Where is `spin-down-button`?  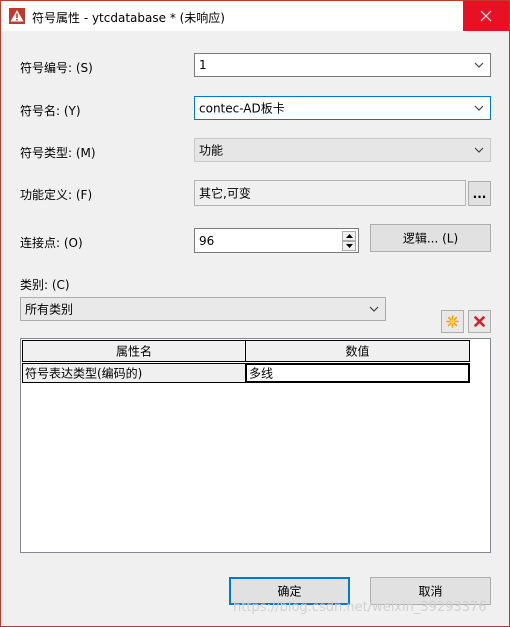 spin-down-button is located at coordinates (349, 246).